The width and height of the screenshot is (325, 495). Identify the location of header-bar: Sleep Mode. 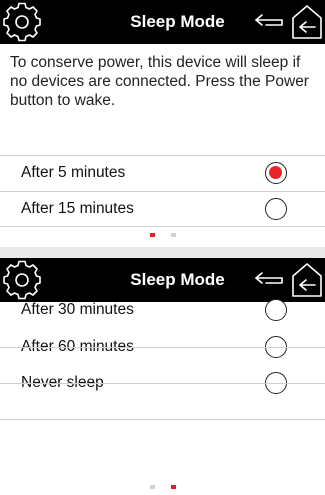
(162, 22).